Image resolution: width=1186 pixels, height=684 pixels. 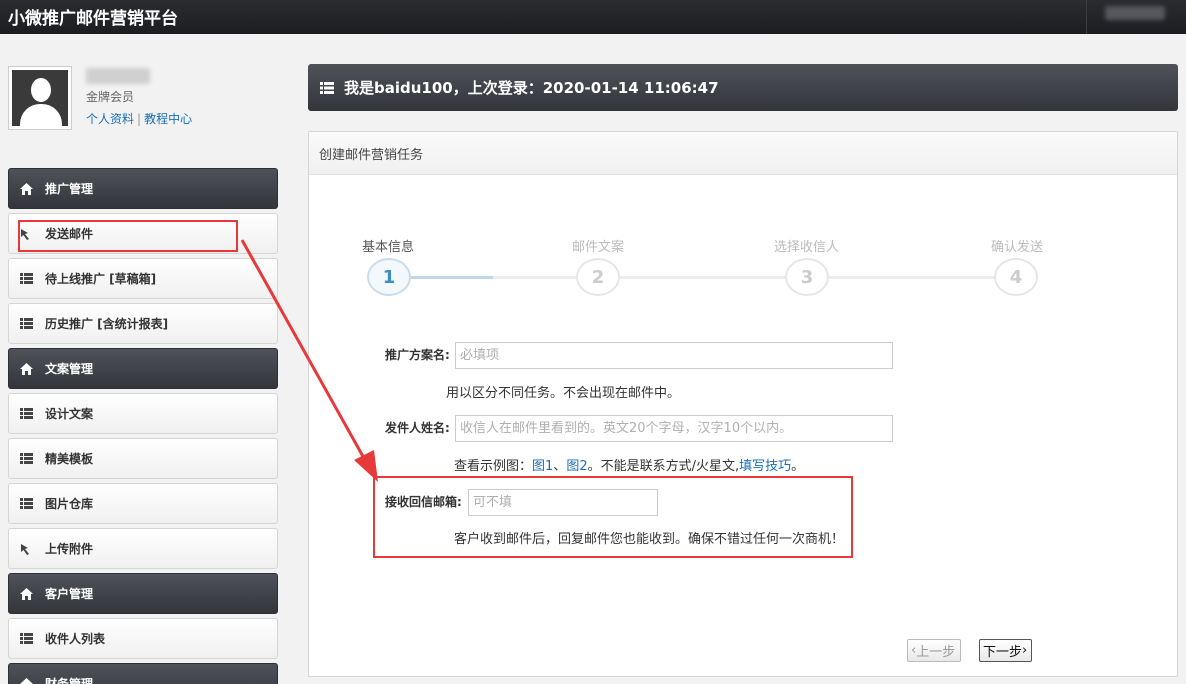 I want to click on app-title: 小微推广邮件营销平台, so click(x=93, y=16).